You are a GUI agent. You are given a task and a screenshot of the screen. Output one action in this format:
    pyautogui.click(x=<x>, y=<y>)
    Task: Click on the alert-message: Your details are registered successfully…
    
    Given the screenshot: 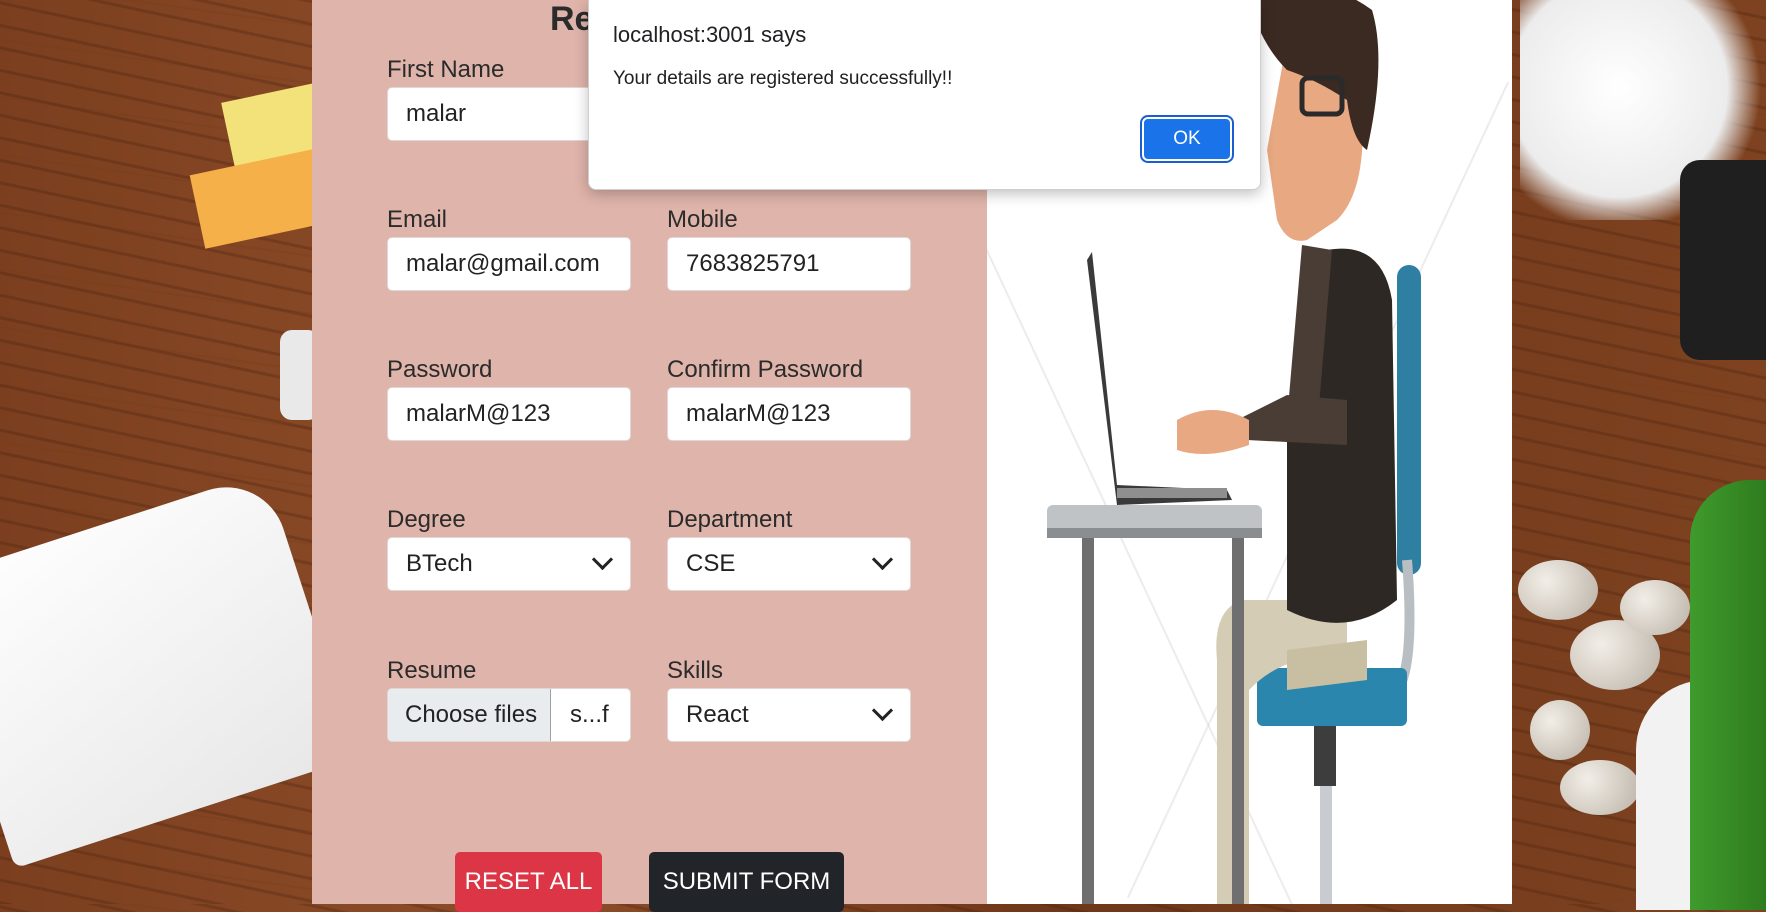 What is the action you would take?
    pyautogui.click(x=783, y=78)
    